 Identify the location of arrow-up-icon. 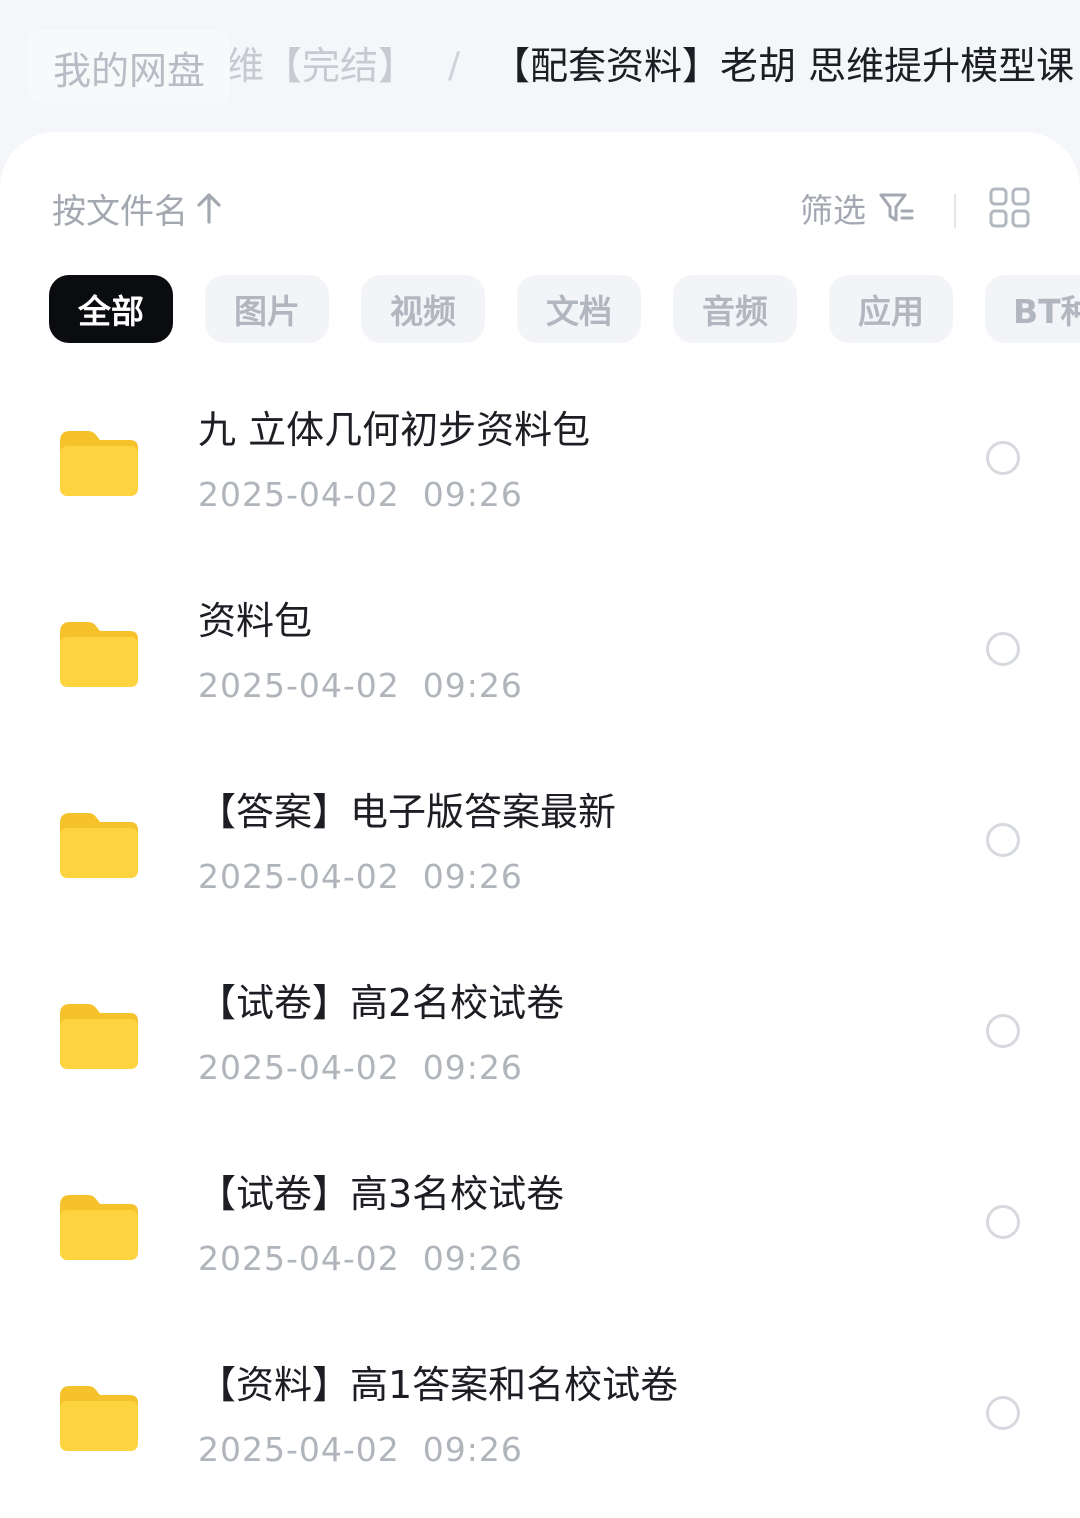
(209, 208).